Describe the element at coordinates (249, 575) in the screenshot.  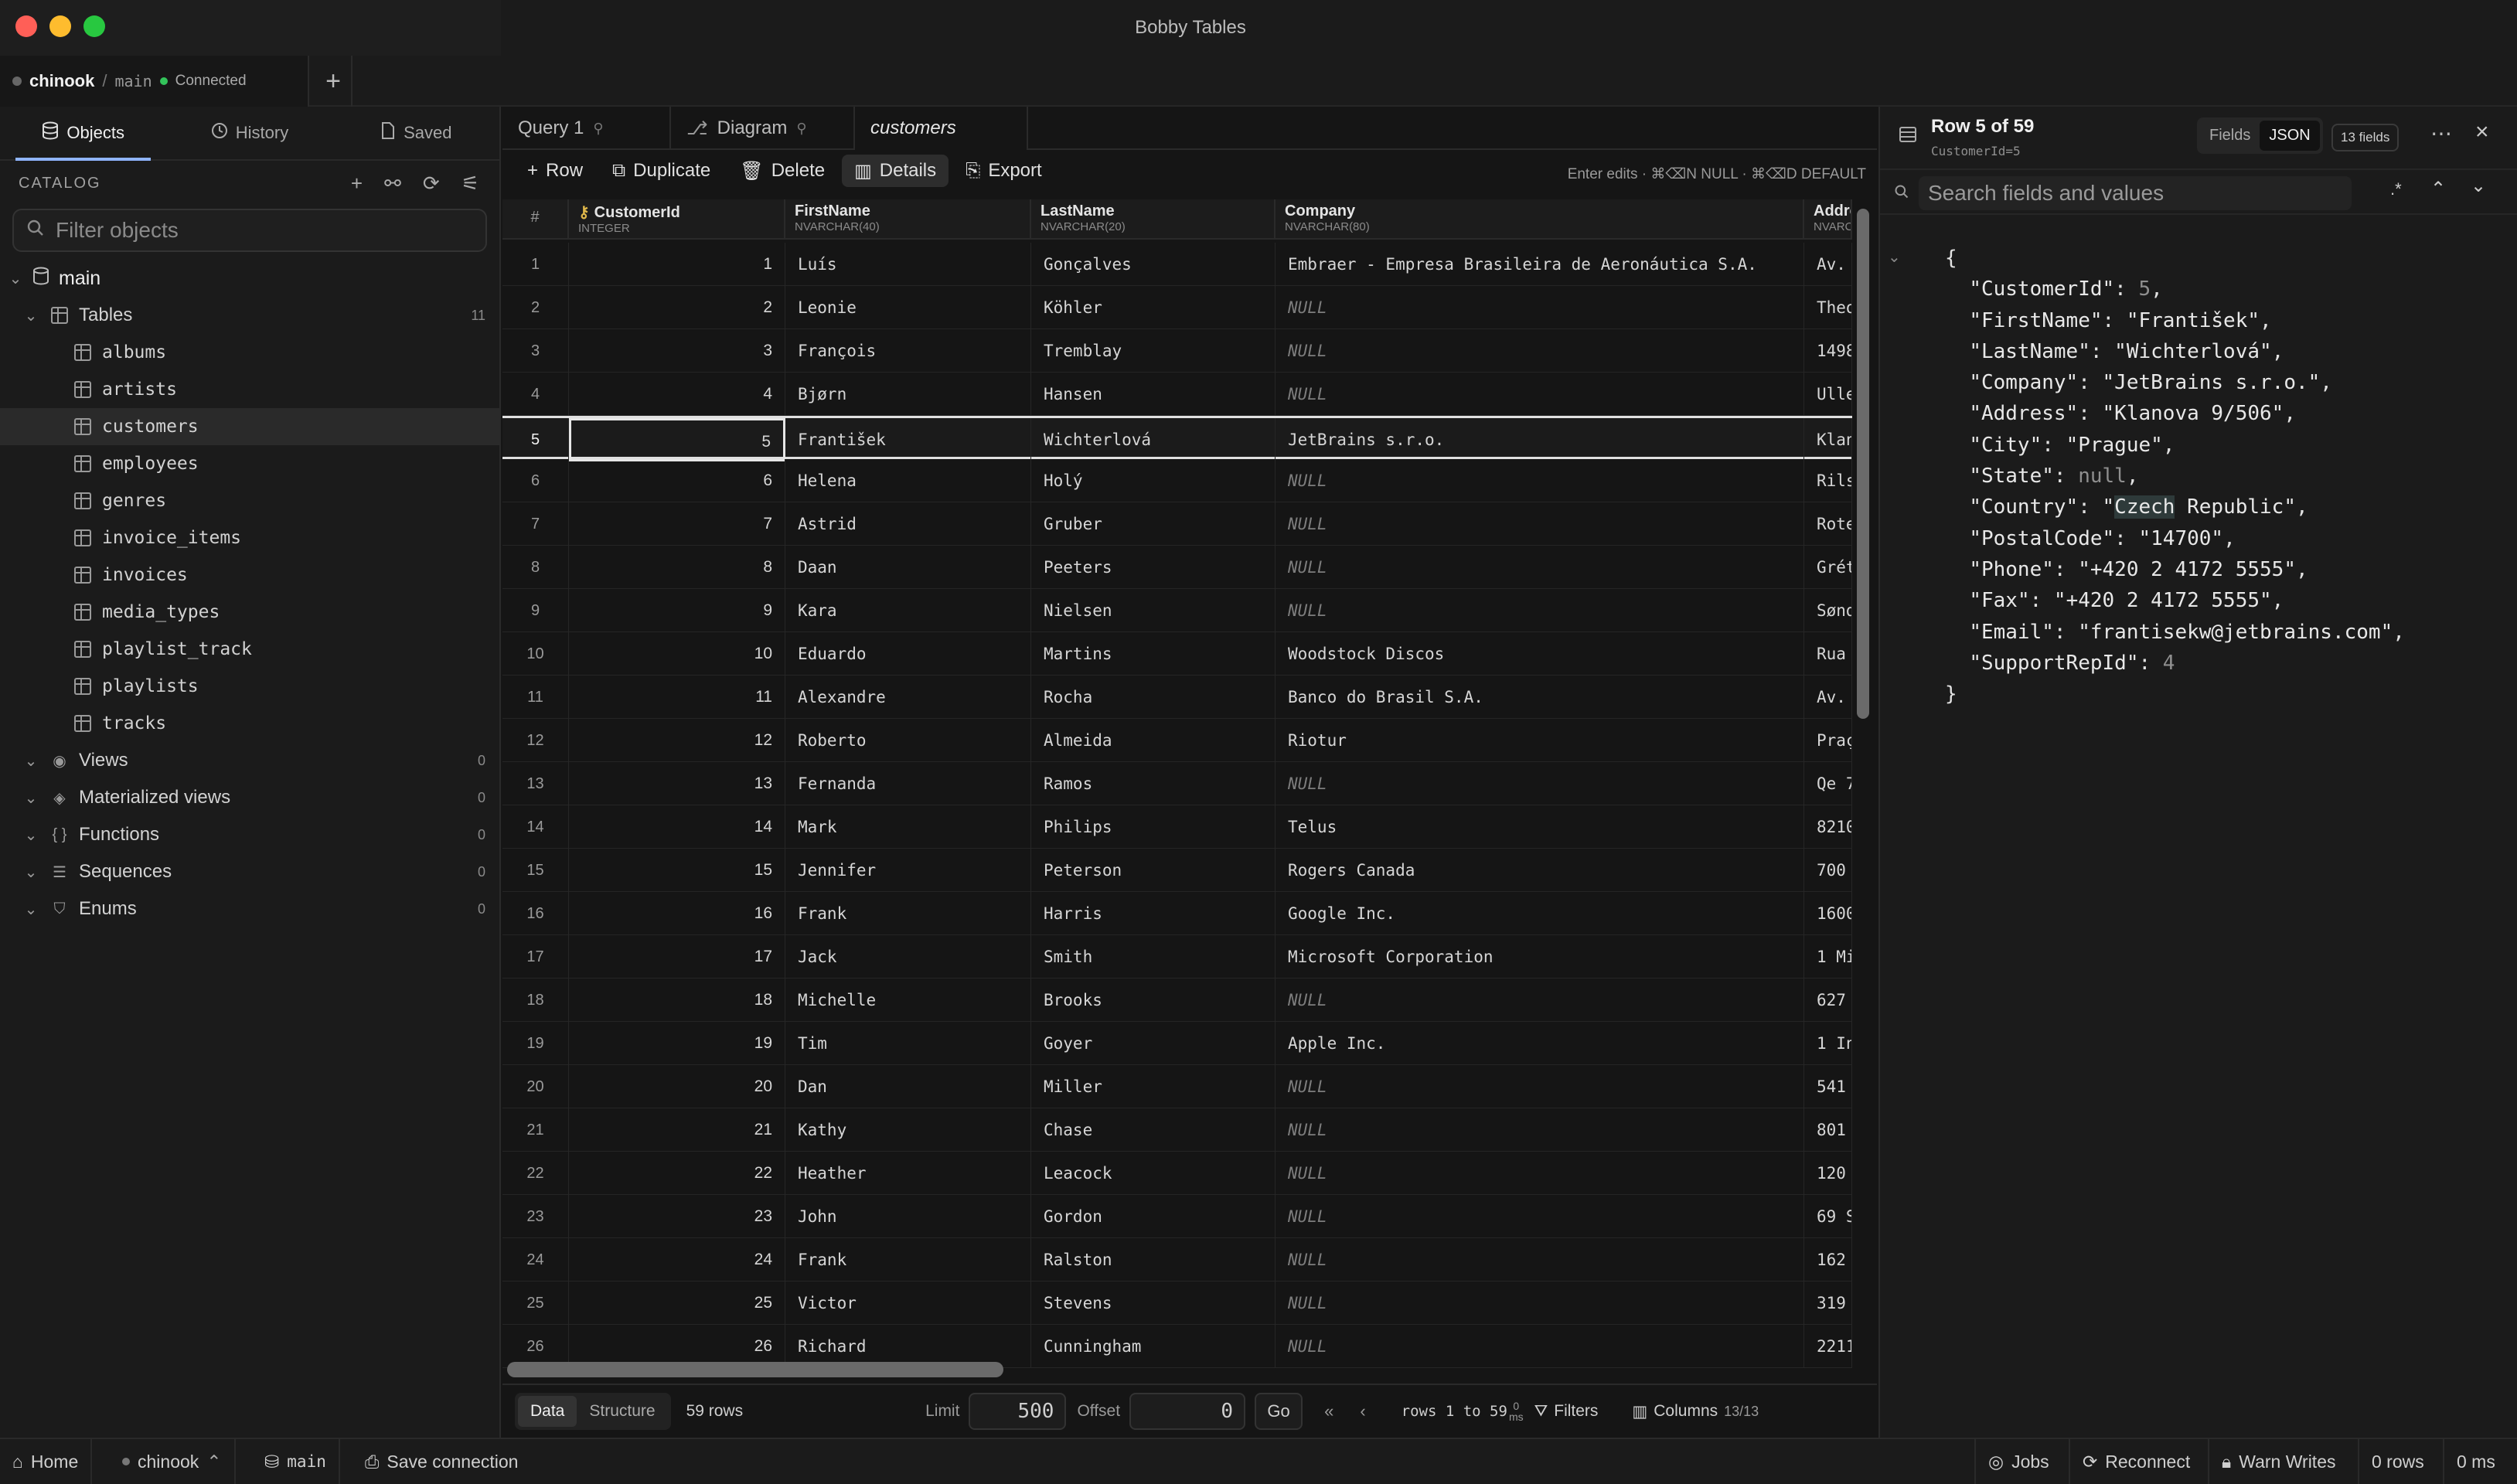
I see `sidebar-item-invoices: invoices` at that location.